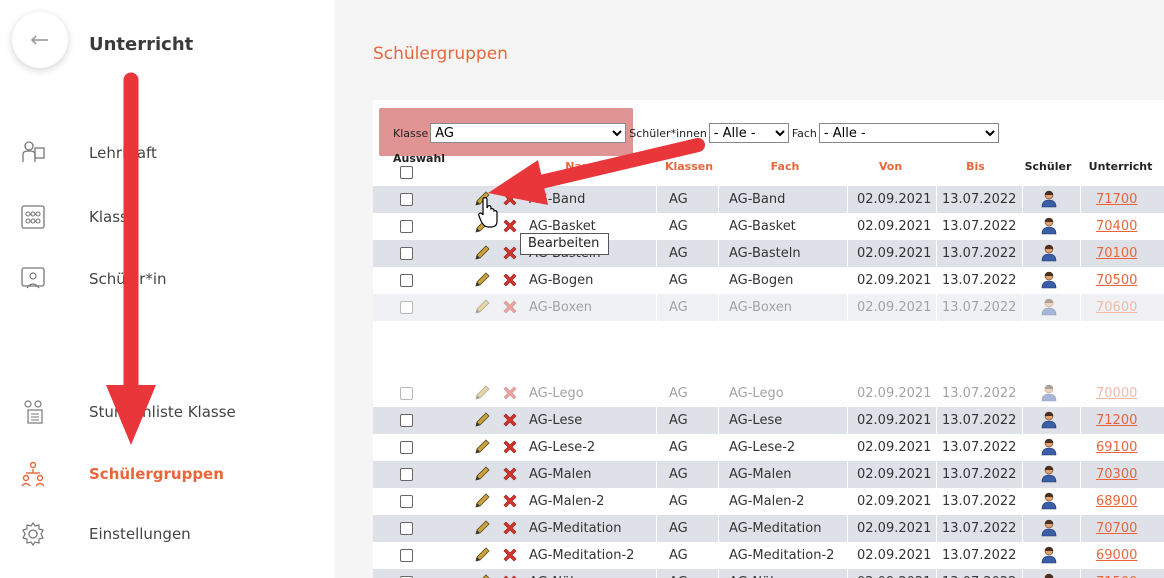  What do you see at coordinates (975, 166) in the screenshot?
I see `header-bis: Bis` at bounding box center [975, 166].